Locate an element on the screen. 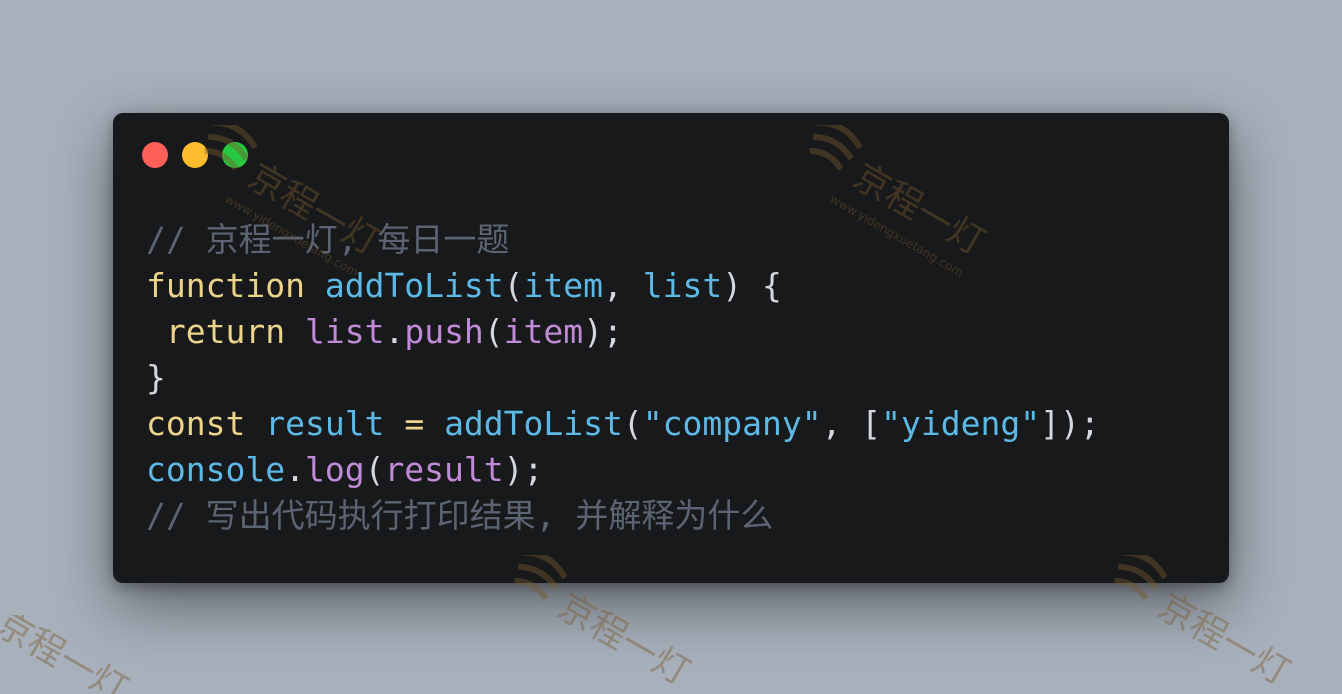 Image resolution: width=1342 pixels, height=694 pixels. code-token-keyword: const is located at coordinates (196, 423).